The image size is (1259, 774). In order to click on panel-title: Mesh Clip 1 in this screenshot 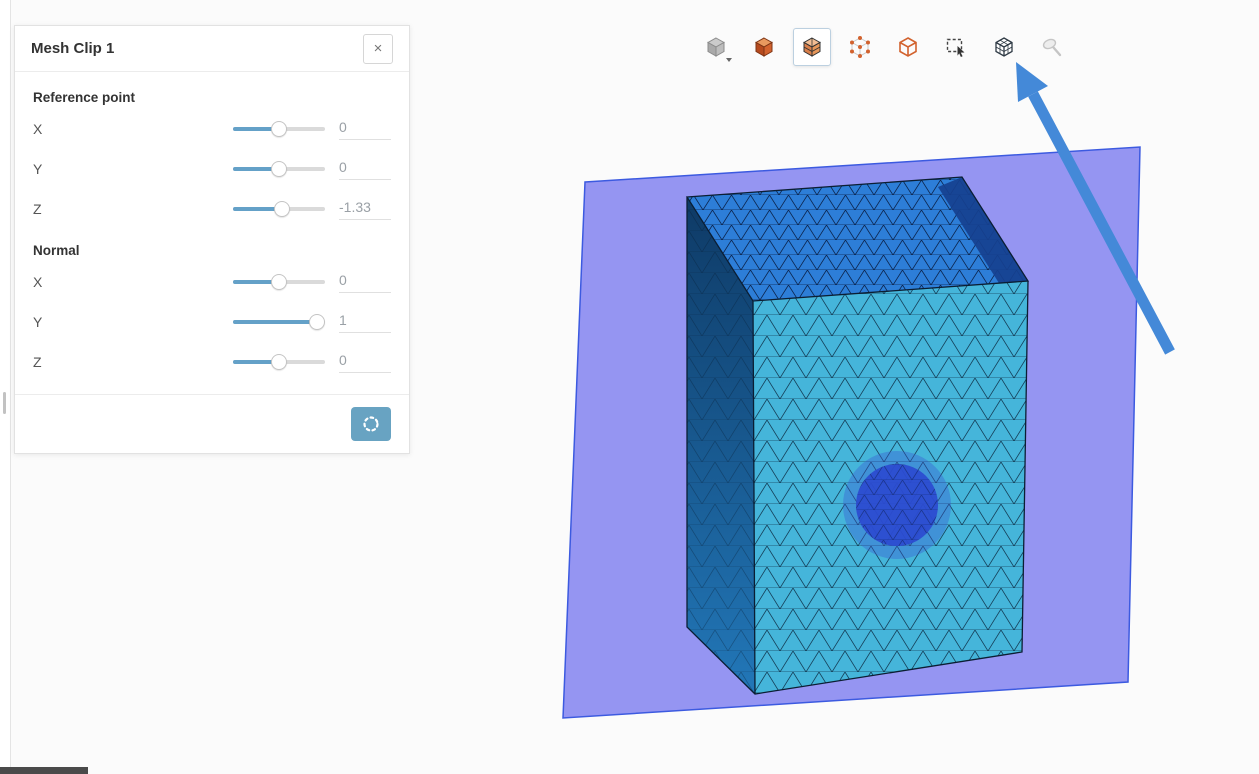, I will do `click(73, 48)`.